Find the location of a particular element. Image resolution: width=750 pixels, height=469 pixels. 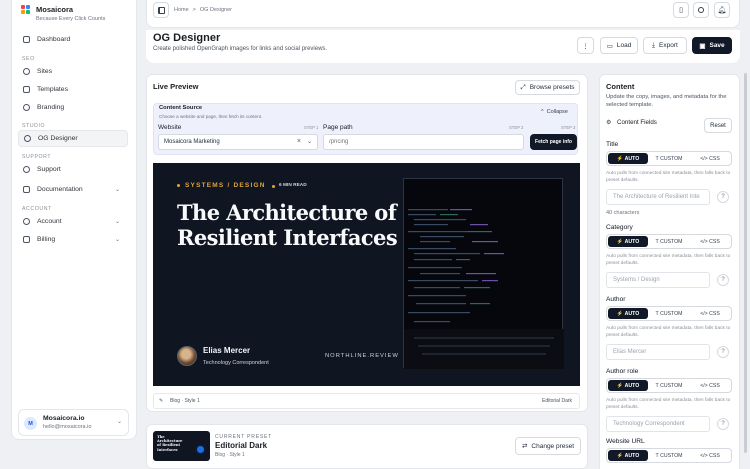

sidebar-item-billing: Billing ⌄ is located at coordinates (73, 239).